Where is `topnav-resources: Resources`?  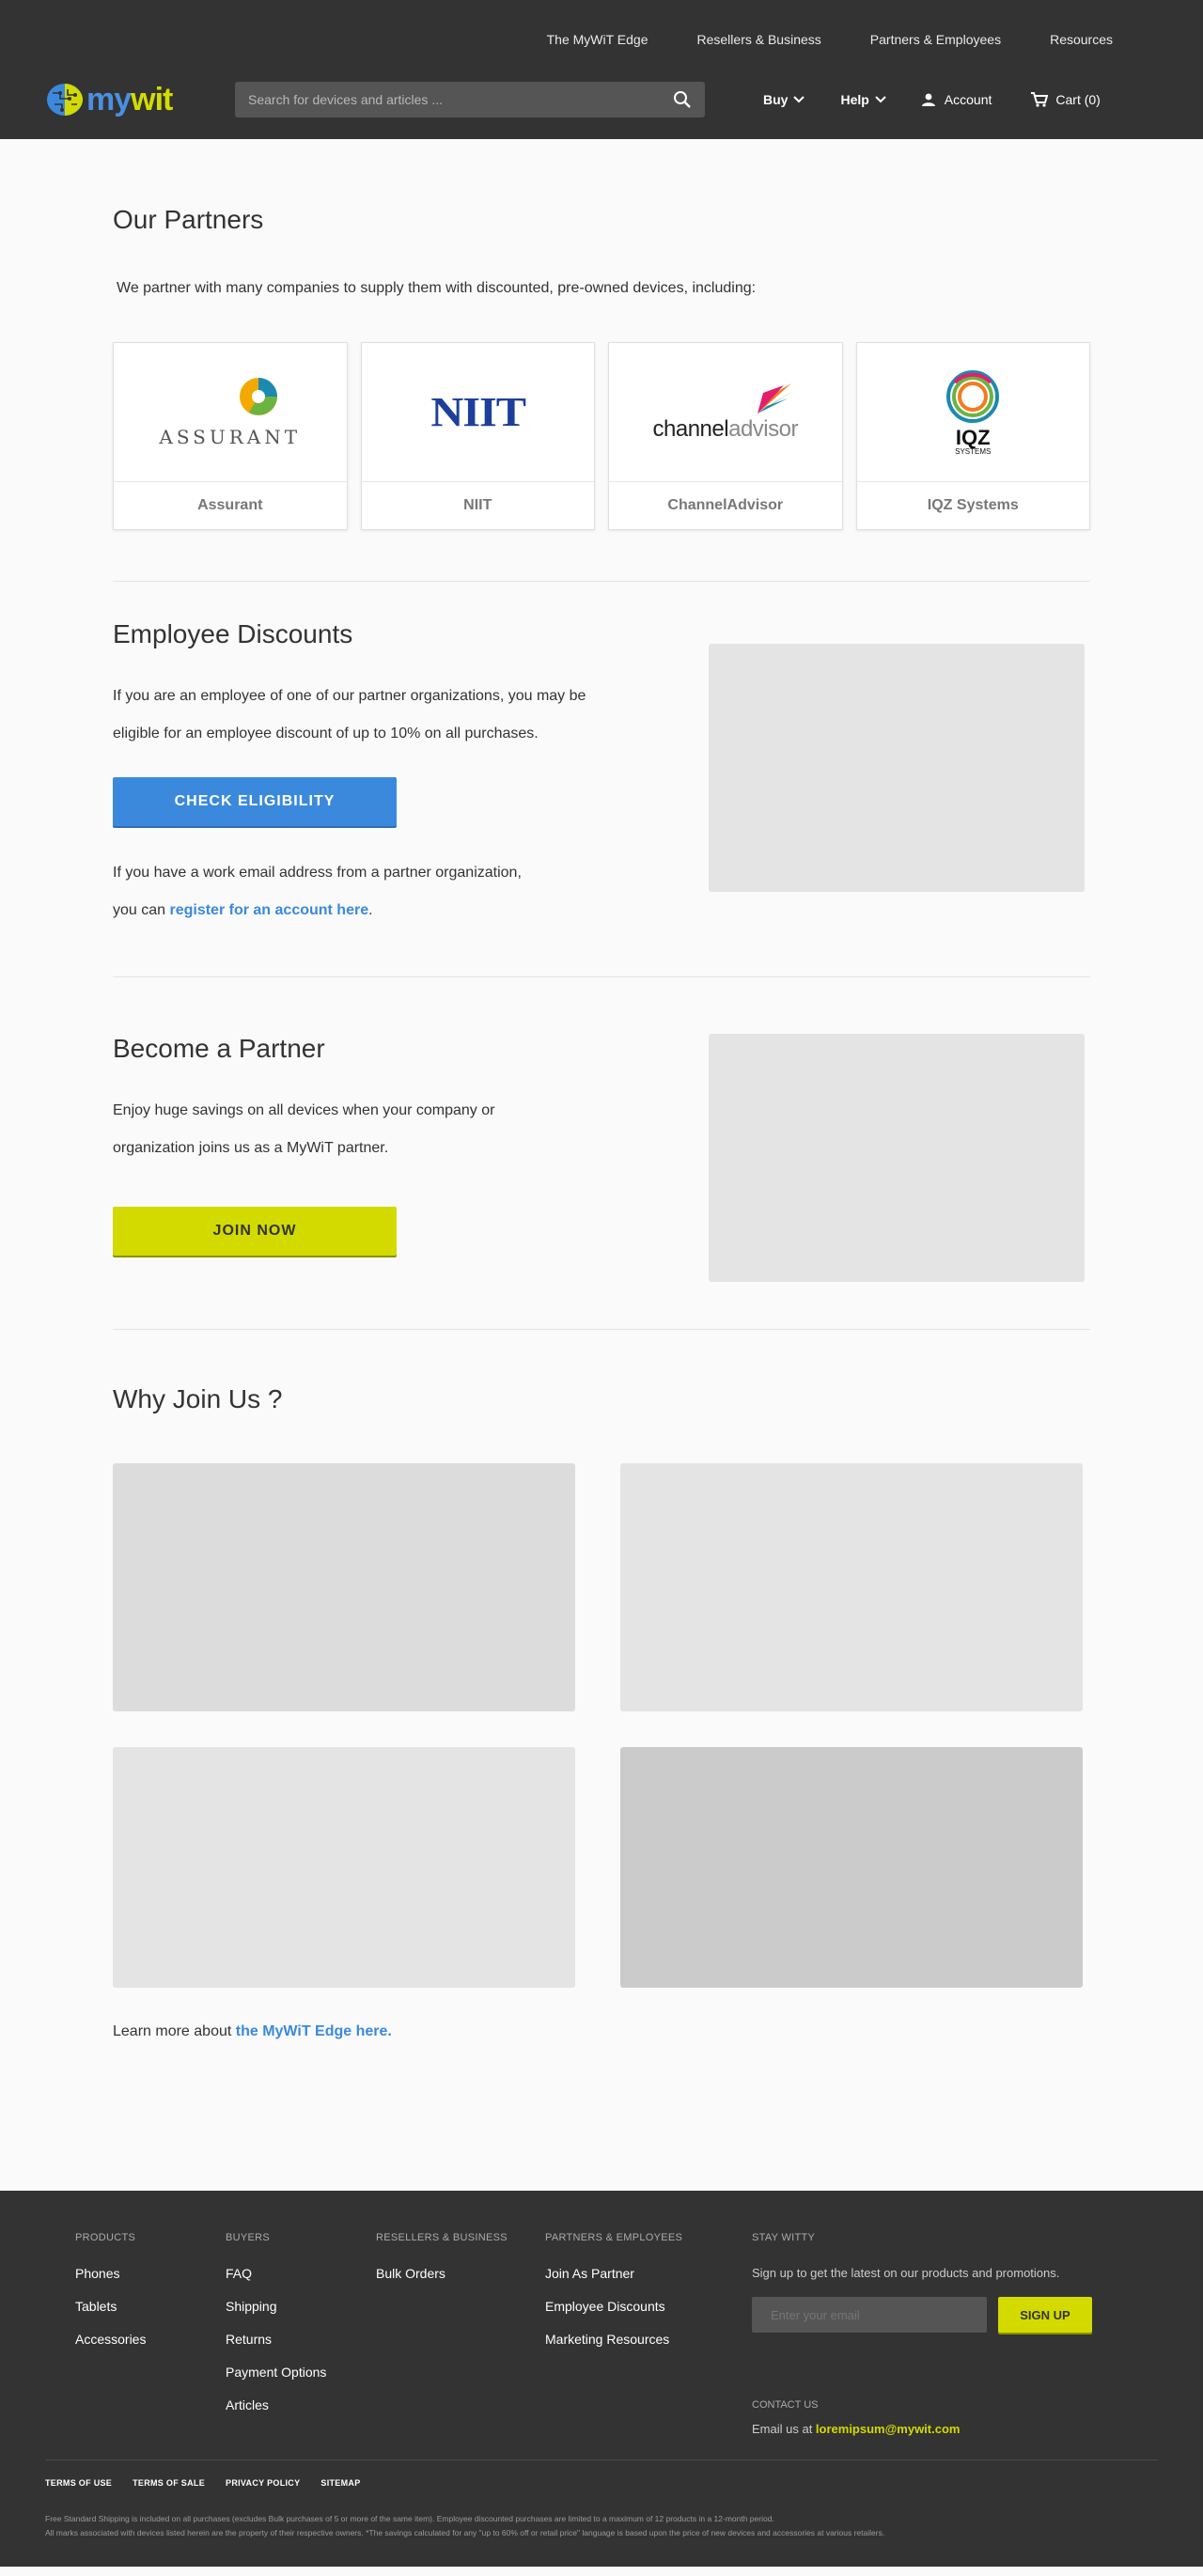 topnav-resources: Resources is located at coordinates (1081, 39).